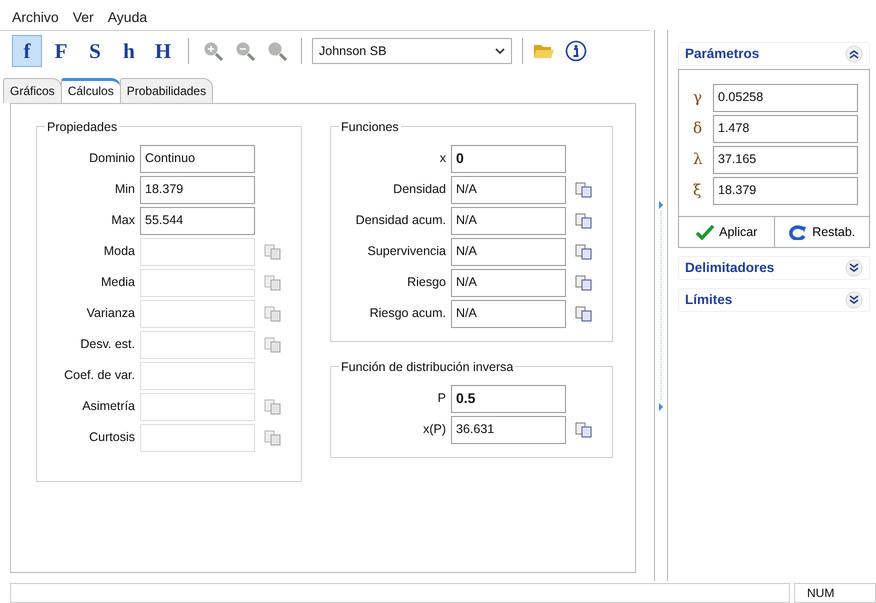 The height and width of the screenshot is (603, 876). What do you see at coordinates (697, 191) in the screenshot?
I see `parameter-symbol: ξ` at bounding box center [697, 191].